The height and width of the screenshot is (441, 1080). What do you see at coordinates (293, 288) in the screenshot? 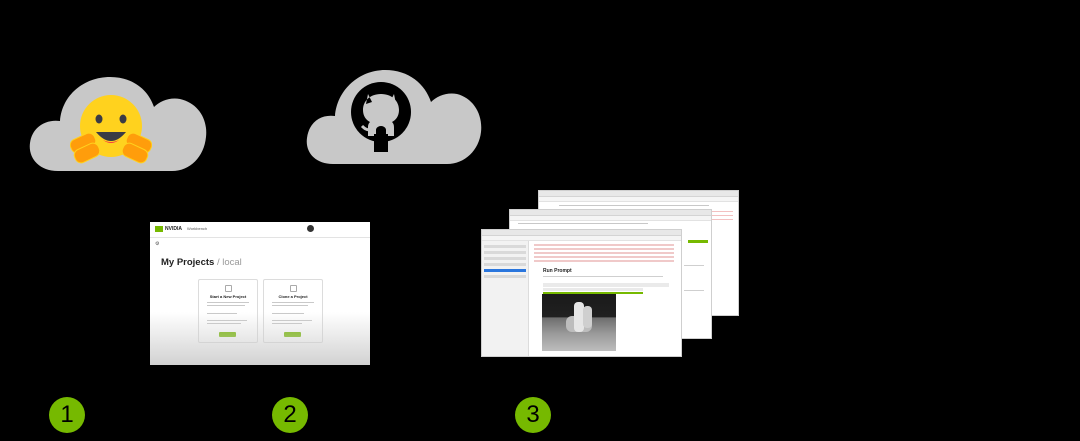
I see `clone-icon` at bounding box center [293, 288].